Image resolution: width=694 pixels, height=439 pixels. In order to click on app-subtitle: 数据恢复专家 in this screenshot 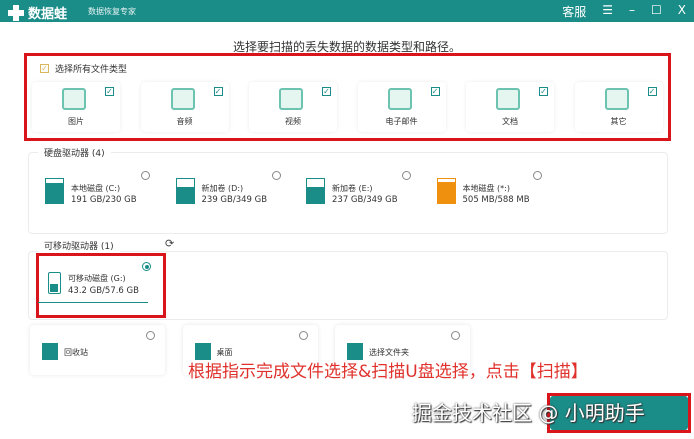, I will do `click(112, 11)`.